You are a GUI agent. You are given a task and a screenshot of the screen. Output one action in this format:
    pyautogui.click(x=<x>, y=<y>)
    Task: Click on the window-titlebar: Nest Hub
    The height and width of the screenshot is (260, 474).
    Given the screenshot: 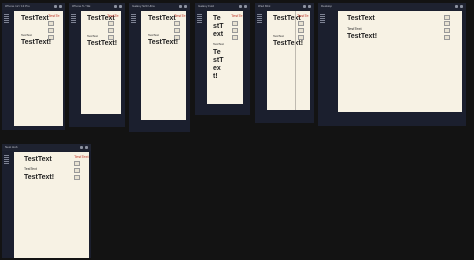 What is the action you would take?
    pyautogui.click(x=46, y=147)
    